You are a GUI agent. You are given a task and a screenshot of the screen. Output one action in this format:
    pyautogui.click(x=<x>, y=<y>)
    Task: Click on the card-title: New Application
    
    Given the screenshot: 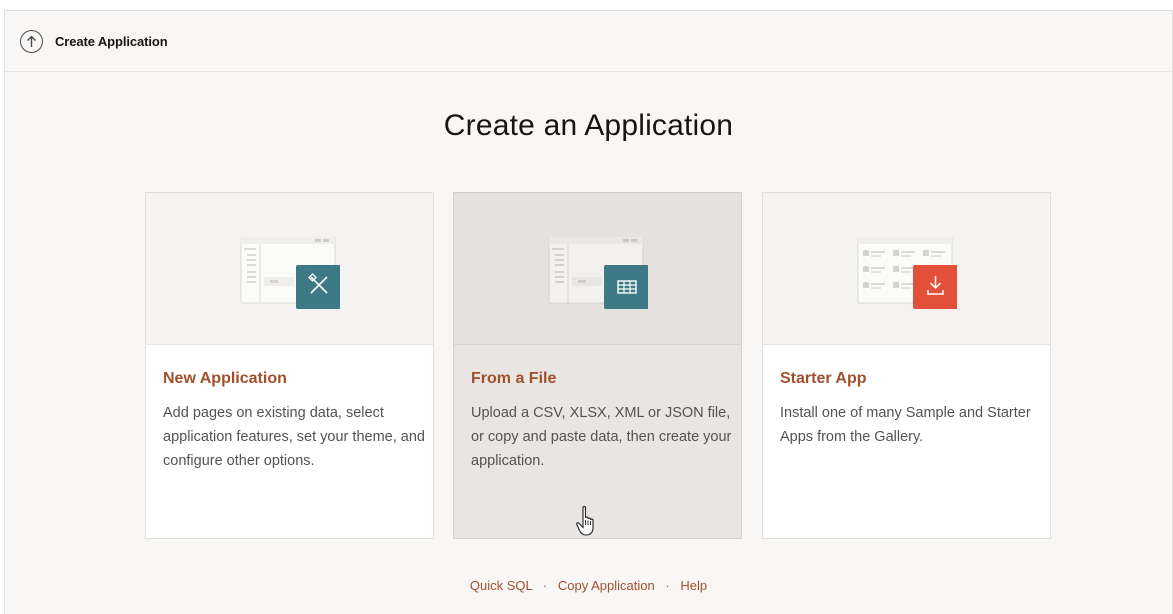 What is the action you would take?
    pyautogui.click(x=225, y=378)
    